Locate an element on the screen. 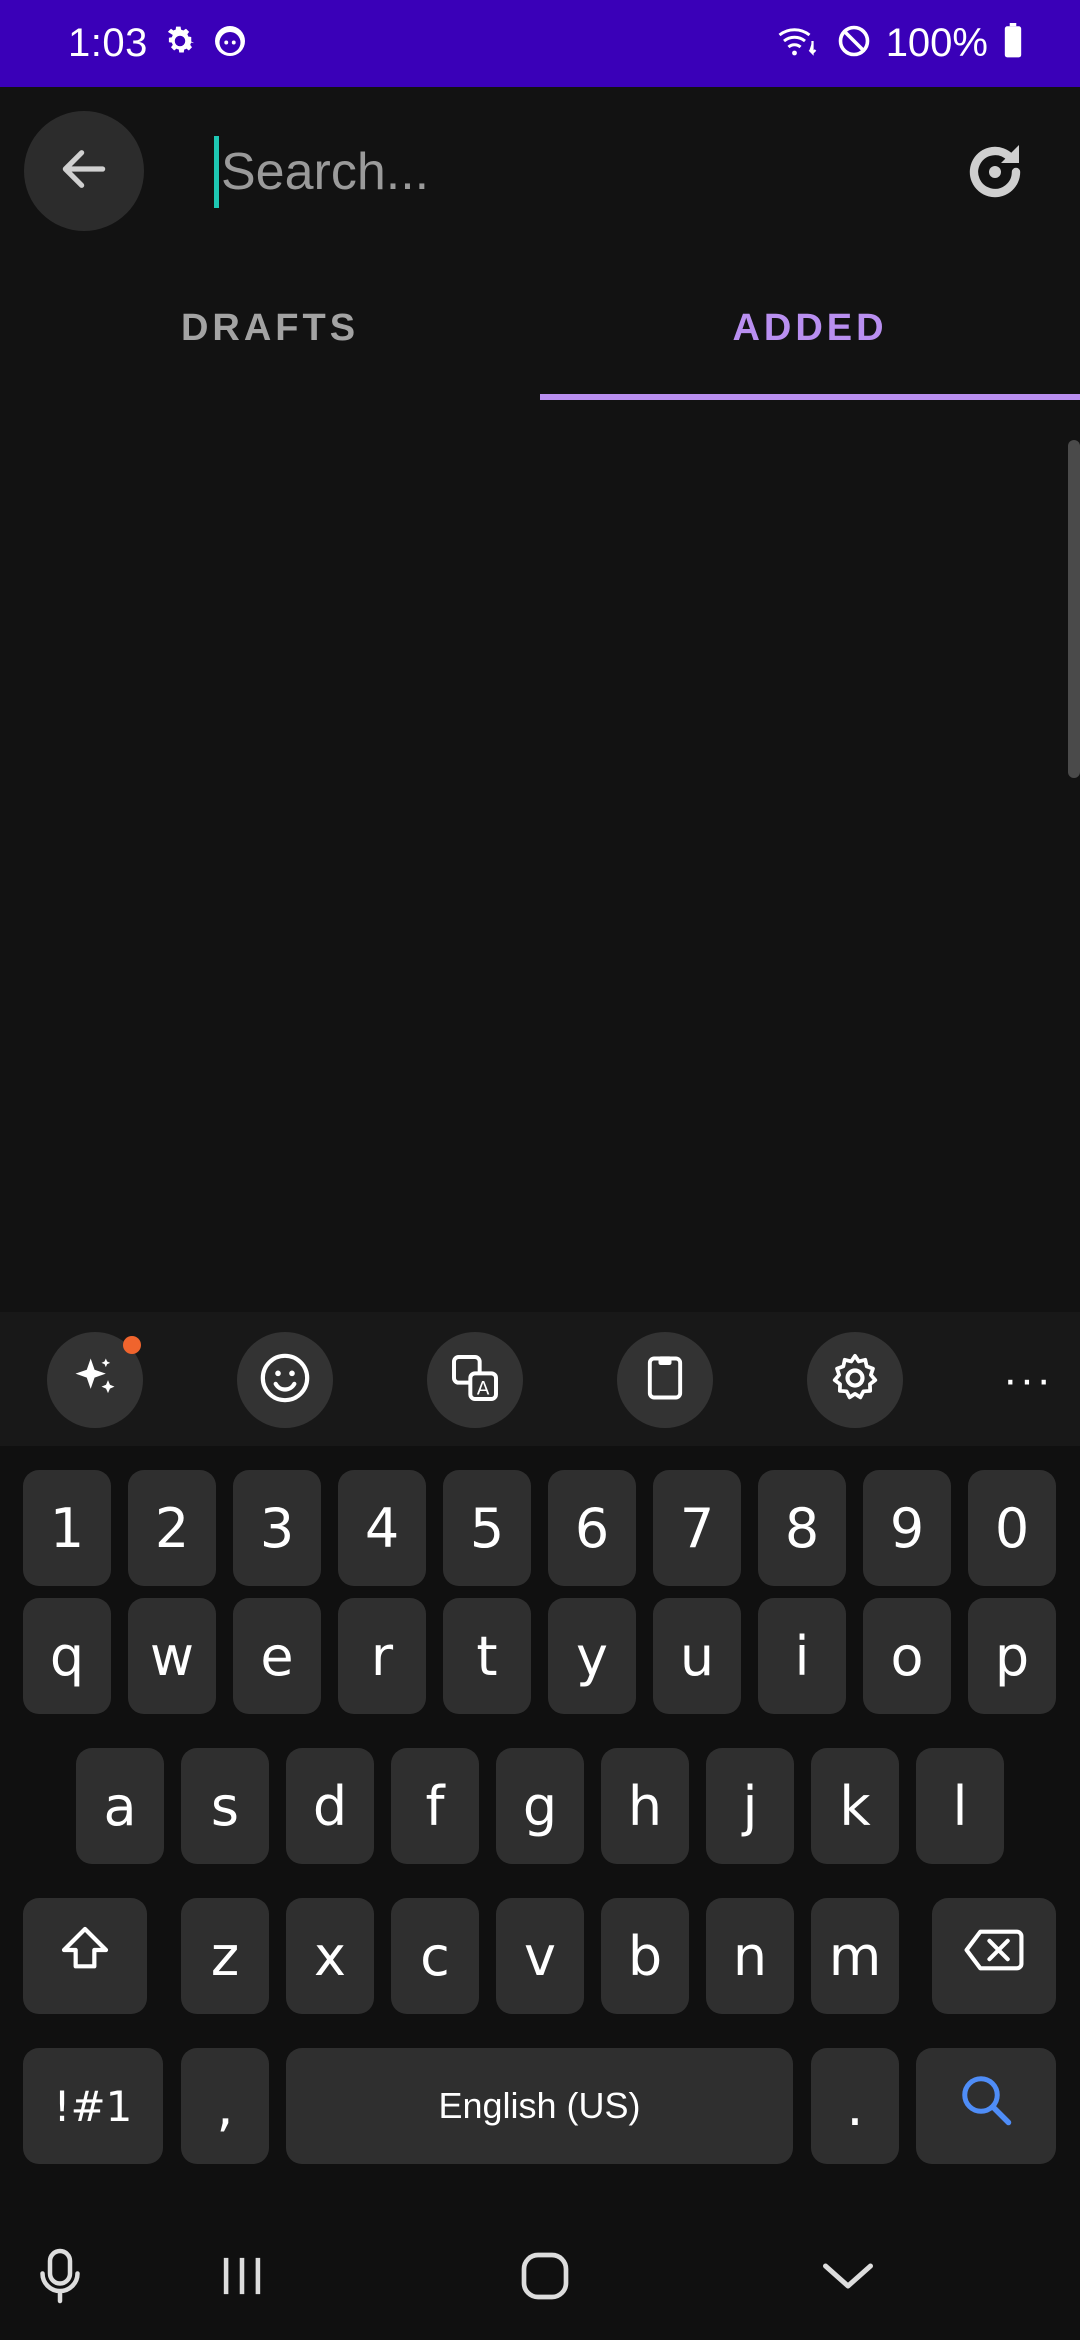 The height and width of the screenshot is (2340, 1080). emoji-icon is located at coordinates (285, 1380).